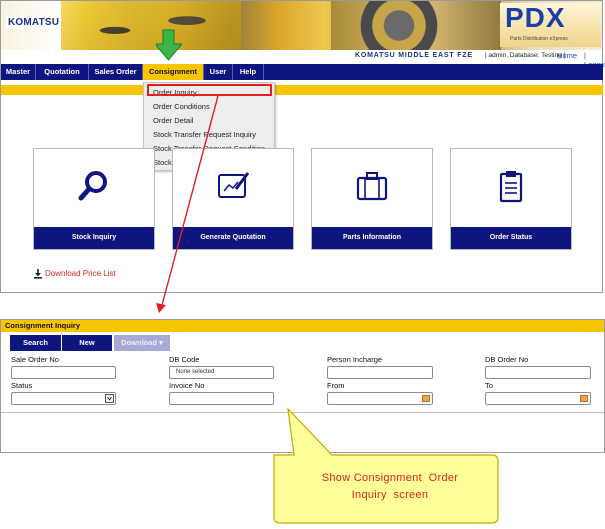  Describe the element at coordinates (390, 495) in the screenshot. I see `callout-line-2: Inquiry screen` at that location.